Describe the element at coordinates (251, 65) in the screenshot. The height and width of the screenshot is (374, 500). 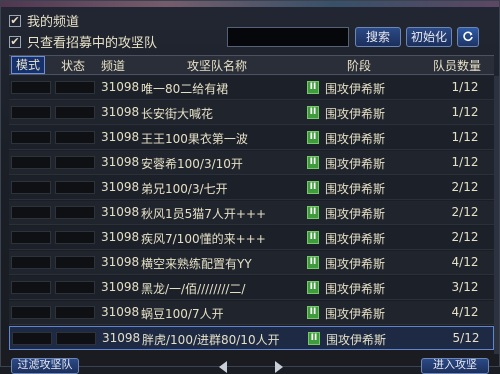
I see `table-header: 模式 状态 频道 攻坚队名称 阶段 队员数量` at that location.